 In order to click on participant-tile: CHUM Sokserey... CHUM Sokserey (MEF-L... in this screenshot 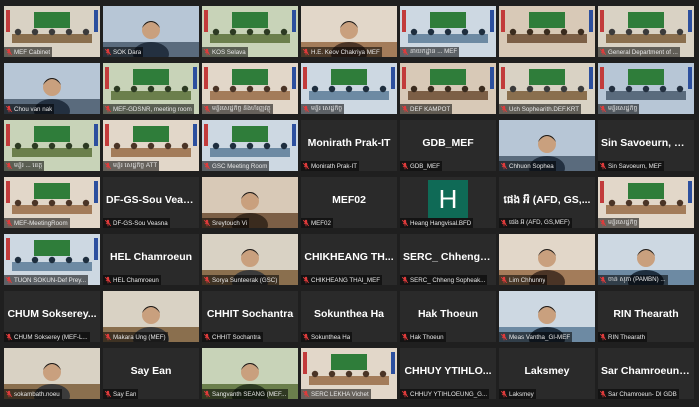, I will do `click(52, 316)`.